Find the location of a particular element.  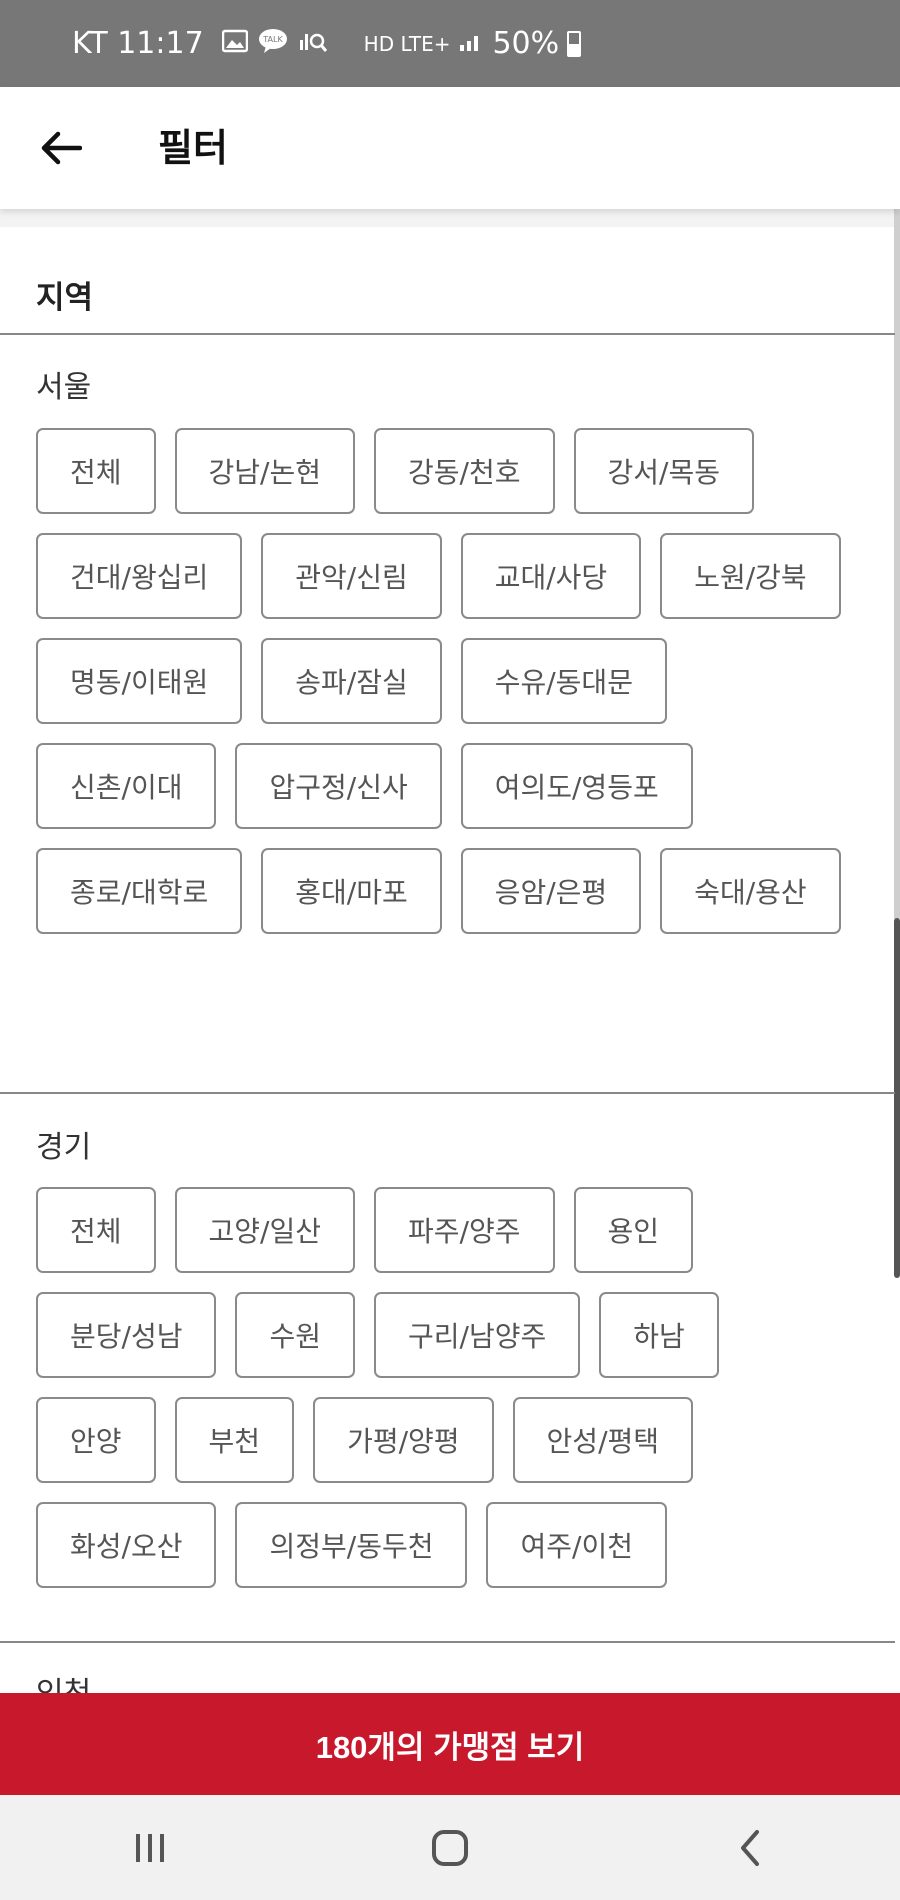

chip: 응암/은평 is located at coordinates (551, 891).